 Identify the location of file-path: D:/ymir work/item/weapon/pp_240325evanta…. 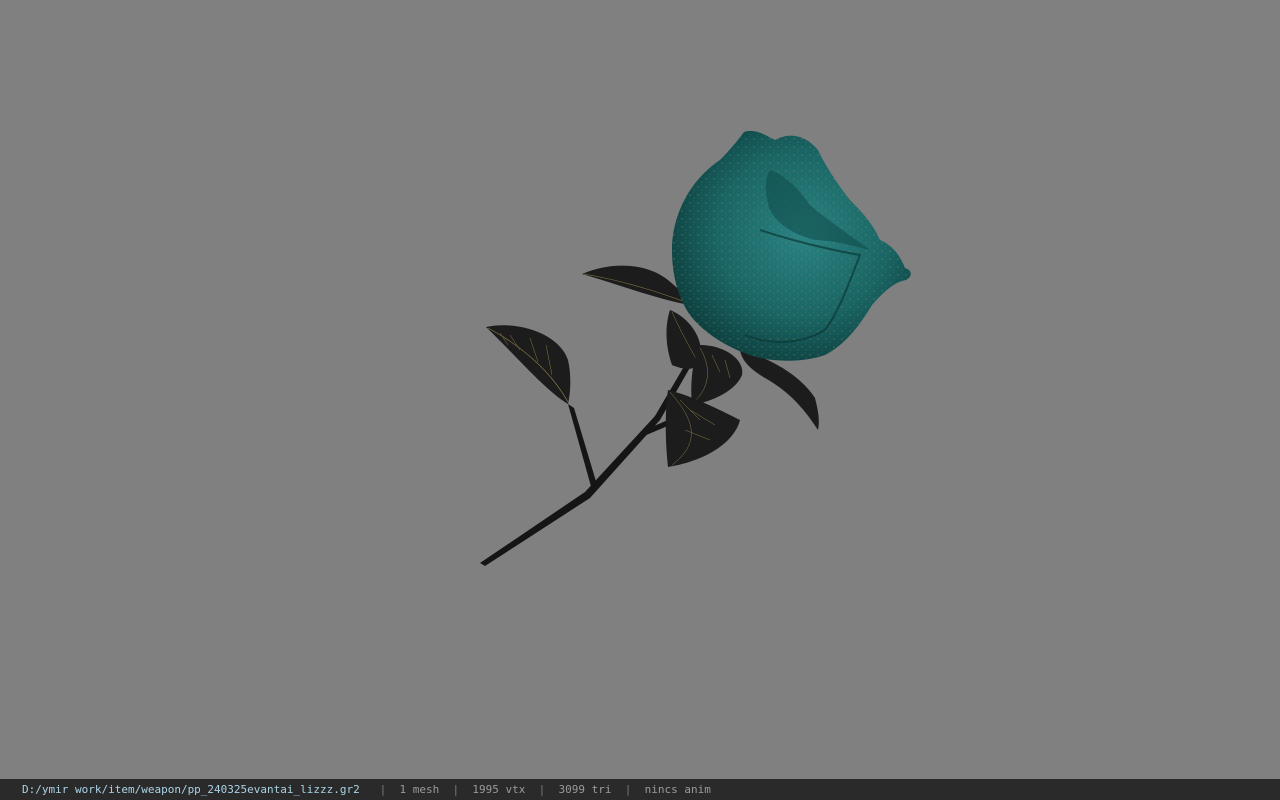
(191, 789).